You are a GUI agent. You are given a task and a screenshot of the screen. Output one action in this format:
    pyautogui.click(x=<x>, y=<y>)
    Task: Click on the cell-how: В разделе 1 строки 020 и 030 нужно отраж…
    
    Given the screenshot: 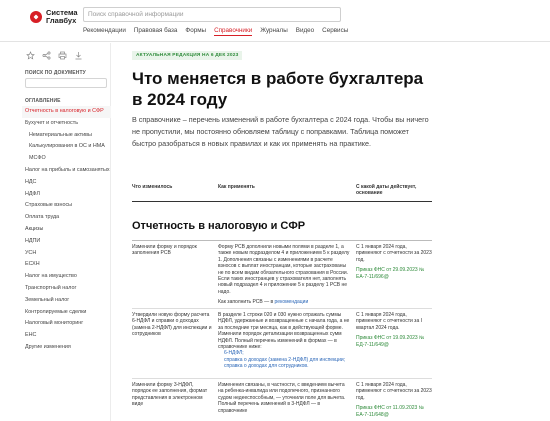 What is the action you would take?
    pyautogui.click(x=284, y=341)
    